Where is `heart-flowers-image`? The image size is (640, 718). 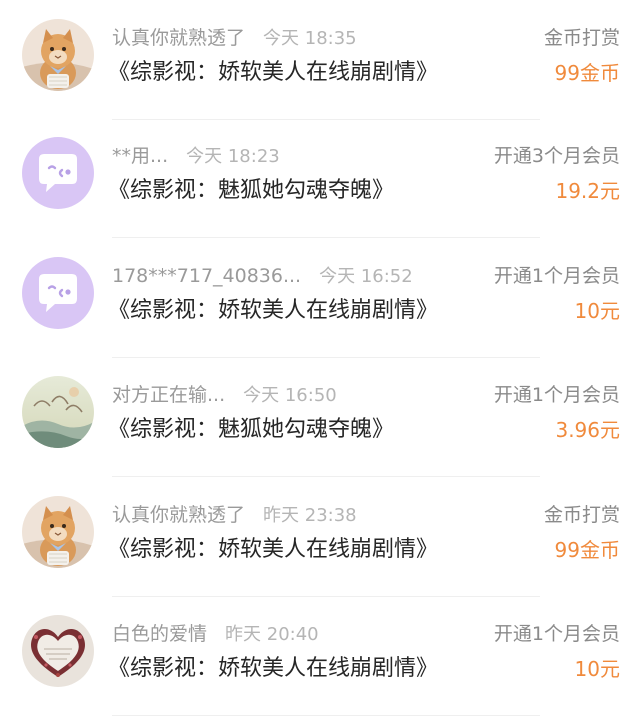 heart-flowers-image is located at coordinates (58, 651).